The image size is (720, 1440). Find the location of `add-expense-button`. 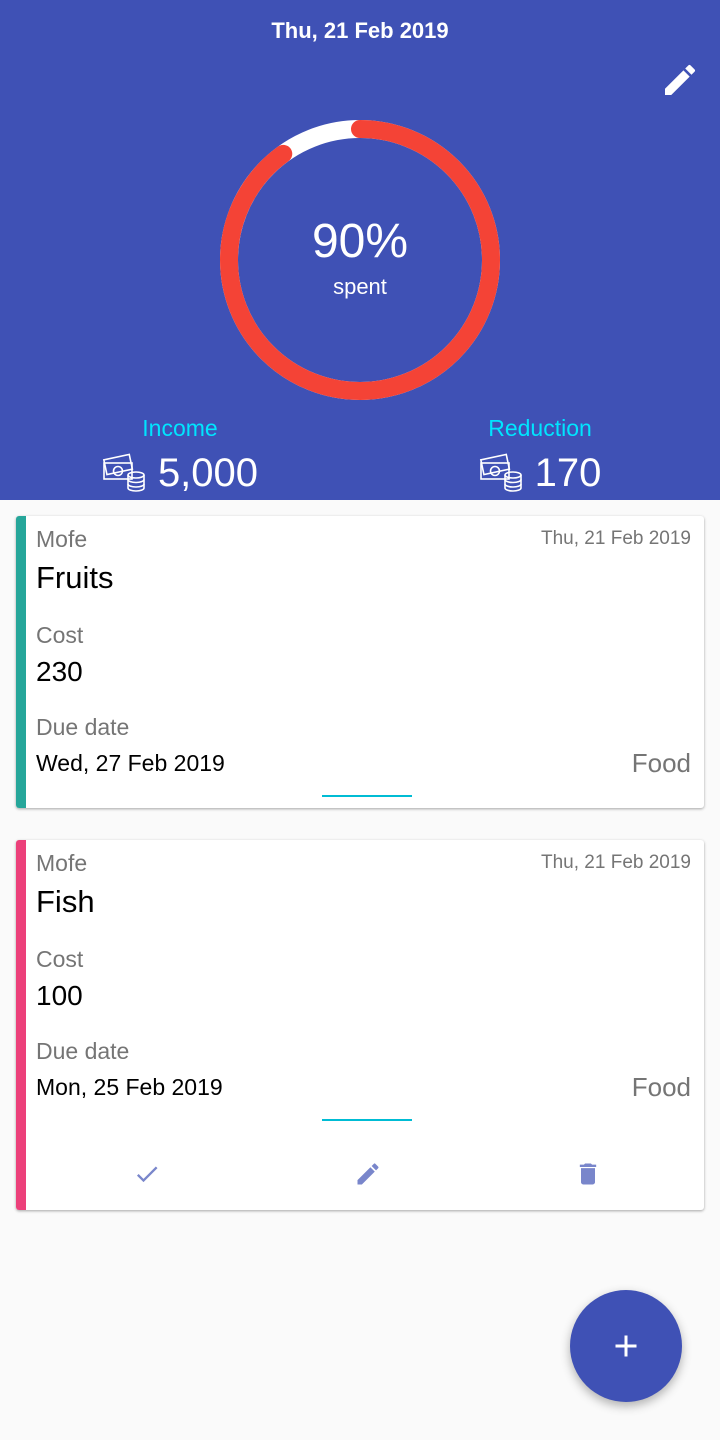

add-expense-button is located at coordinates (626, 1346).